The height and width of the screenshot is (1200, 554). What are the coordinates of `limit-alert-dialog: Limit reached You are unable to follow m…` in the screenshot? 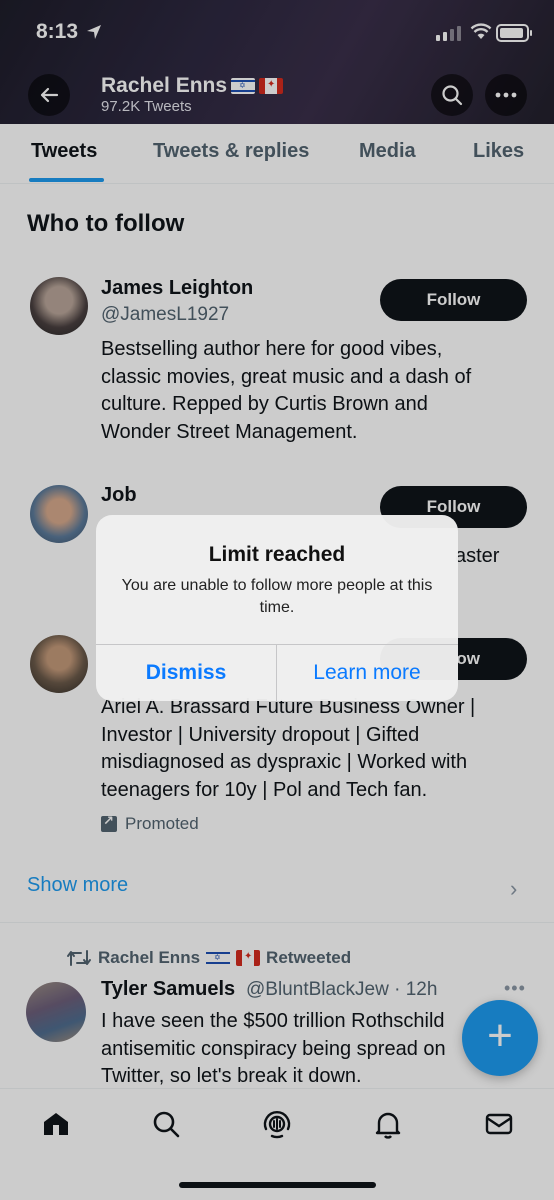 It's located at (277, 608).